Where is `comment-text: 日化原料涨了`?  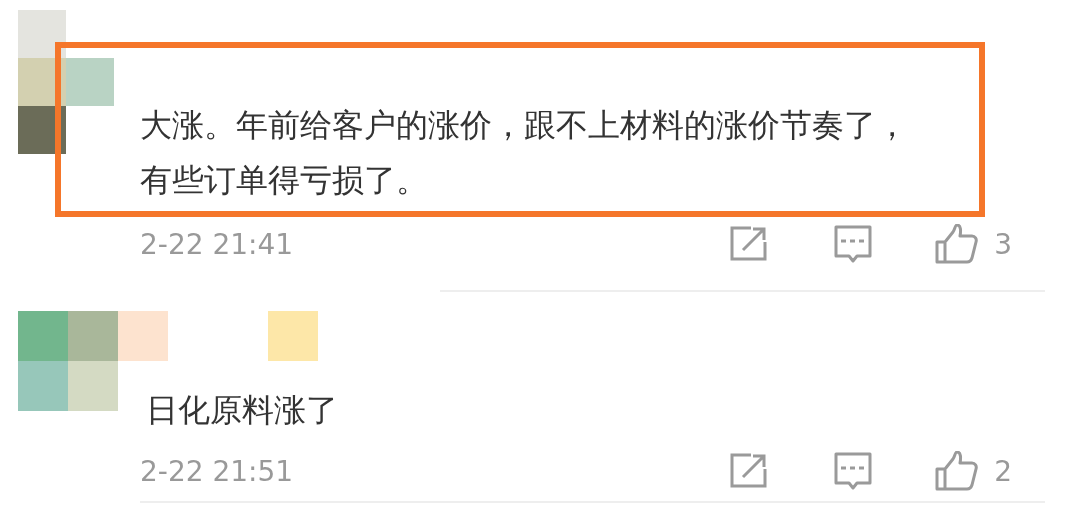 comment-text: 日化原料涨了 is located at coordinates (242, 410).